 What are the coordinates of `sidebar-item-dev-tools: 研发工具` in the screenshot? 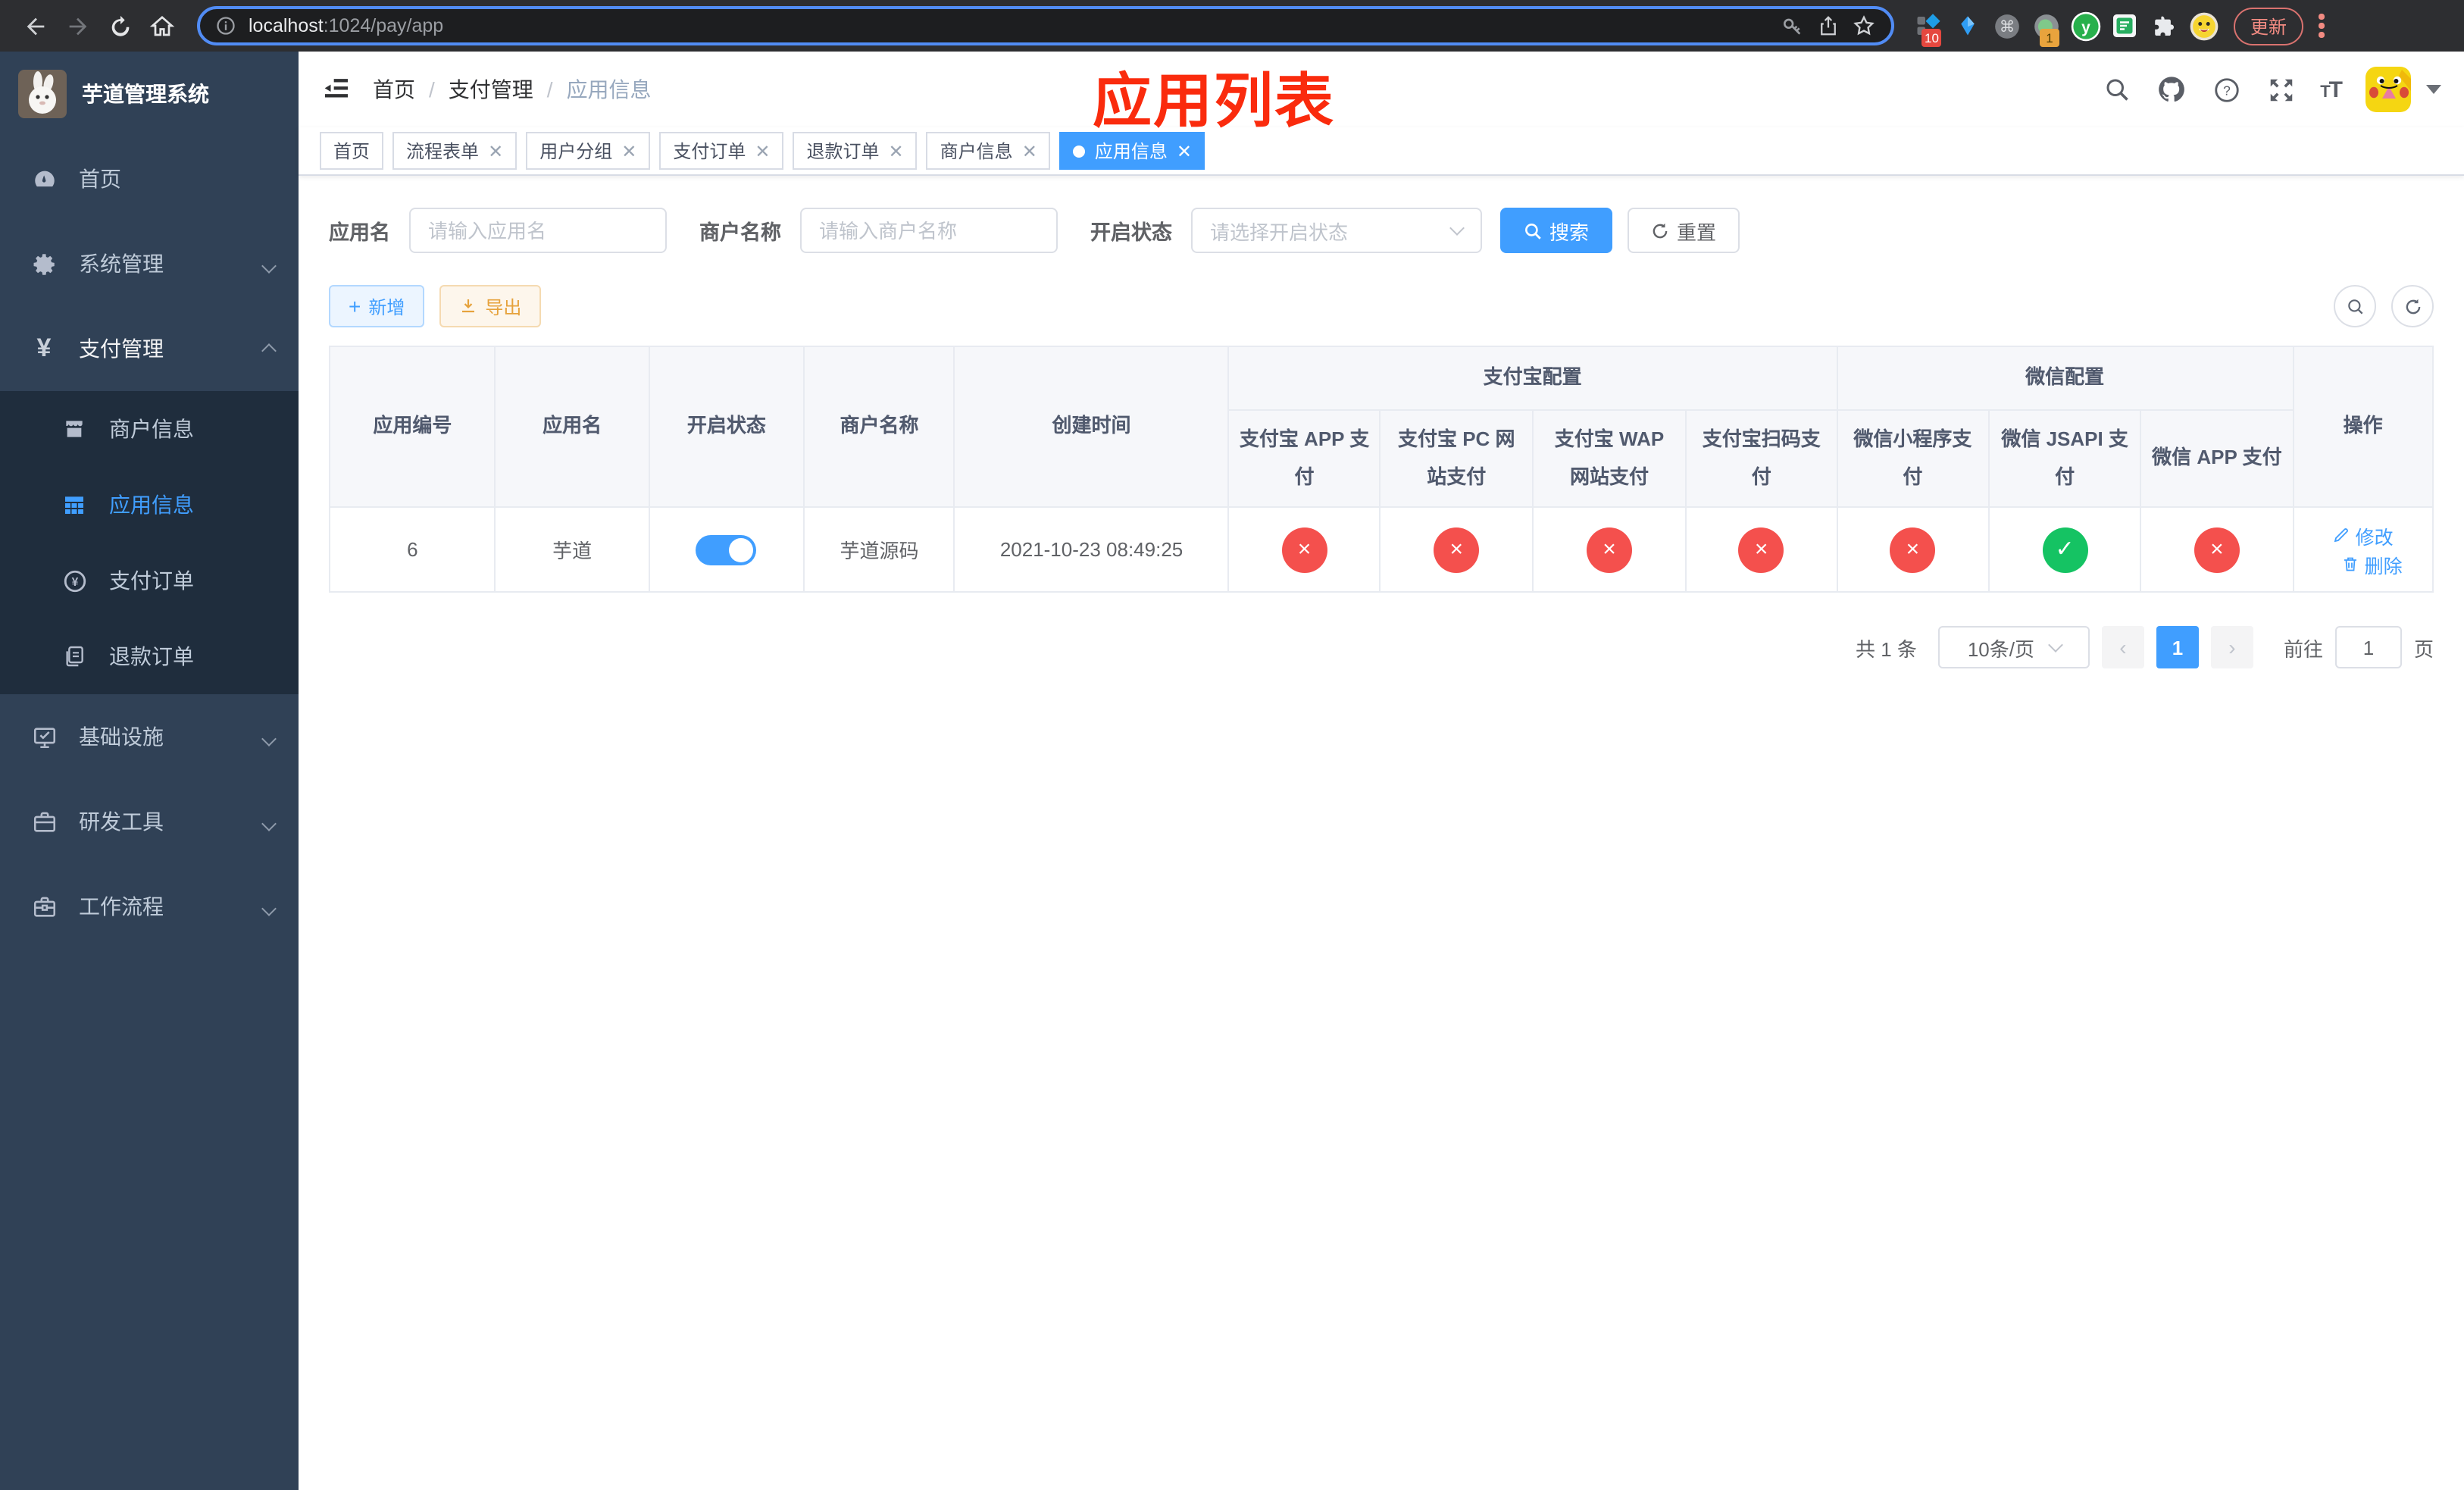 It's located at (149, 821).